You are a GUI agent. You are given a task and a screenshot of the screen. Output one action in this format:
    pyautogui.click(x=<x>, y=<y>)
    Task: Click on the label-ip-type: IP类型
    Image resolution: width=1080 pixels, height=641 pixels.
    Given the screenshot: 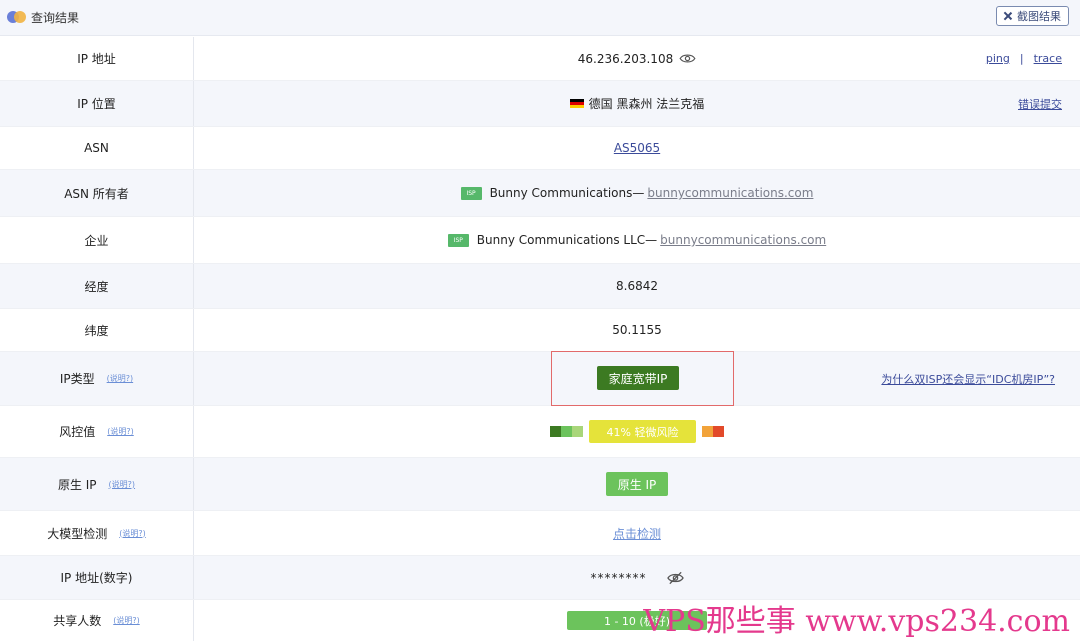 What is the action you would take?
    pyautogui.click(x=77, y=379)
    